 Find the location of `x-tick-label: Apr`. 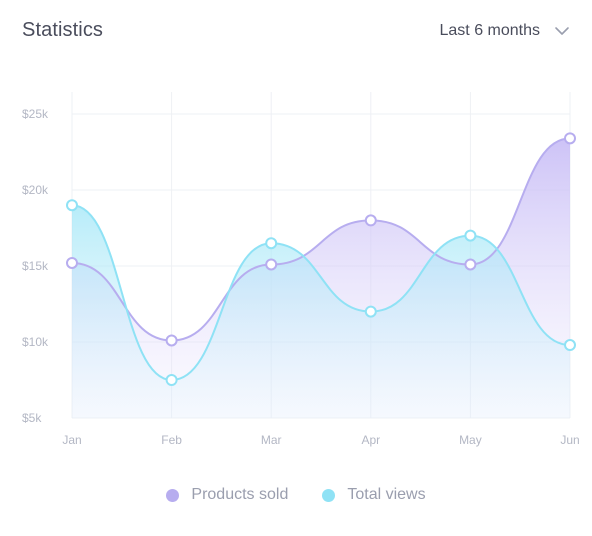

x-tick-label: Apr is located at coordinates (370, 440).